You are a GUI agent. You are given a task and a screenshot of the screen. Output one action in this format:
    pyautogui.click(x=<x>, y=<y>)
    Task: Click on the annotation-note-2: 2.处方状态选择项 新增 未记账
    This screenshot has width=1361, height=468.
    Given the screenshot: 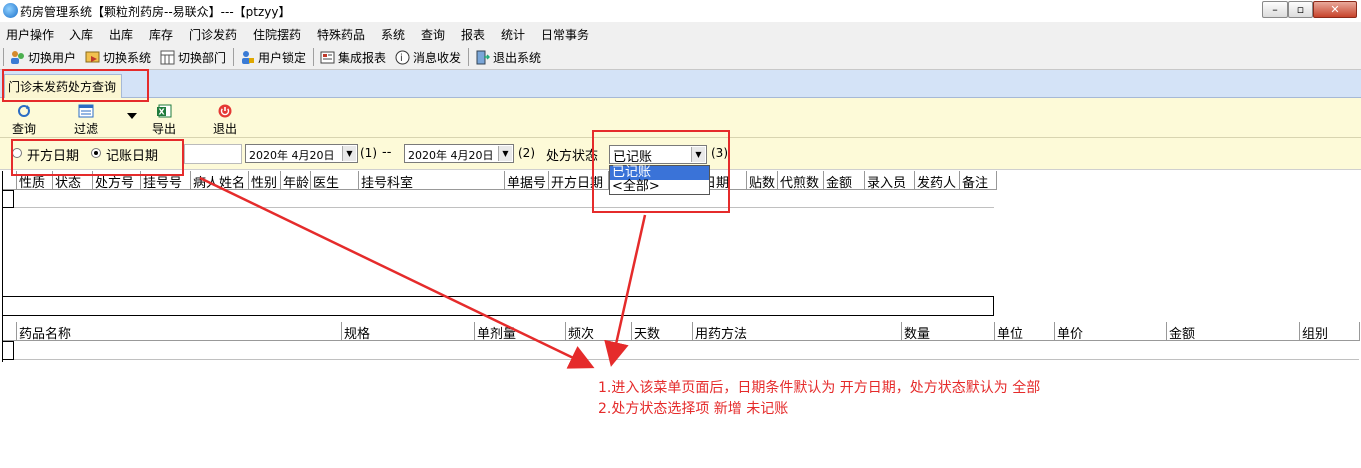 What is the action you would take?
    pyautogui.click(x=693, y=409)
    